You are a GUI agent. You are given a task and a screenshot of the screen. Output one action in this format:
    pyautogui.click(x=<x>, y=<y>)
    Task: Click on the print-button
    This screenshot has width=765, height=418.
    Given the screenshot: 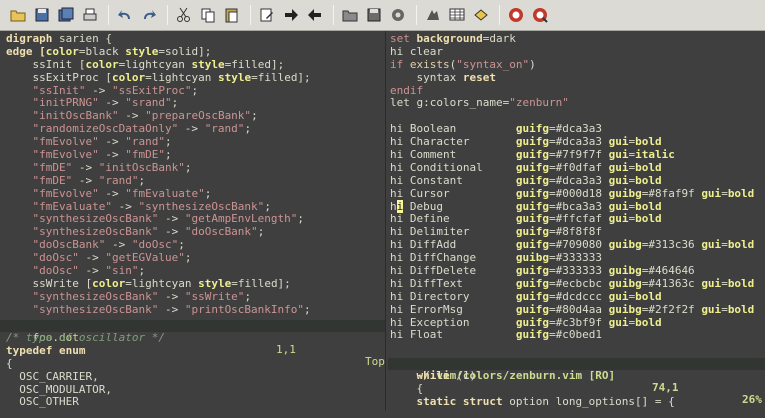 What is the action you would take?
    pyautogui.click(x=90, y=15)
    